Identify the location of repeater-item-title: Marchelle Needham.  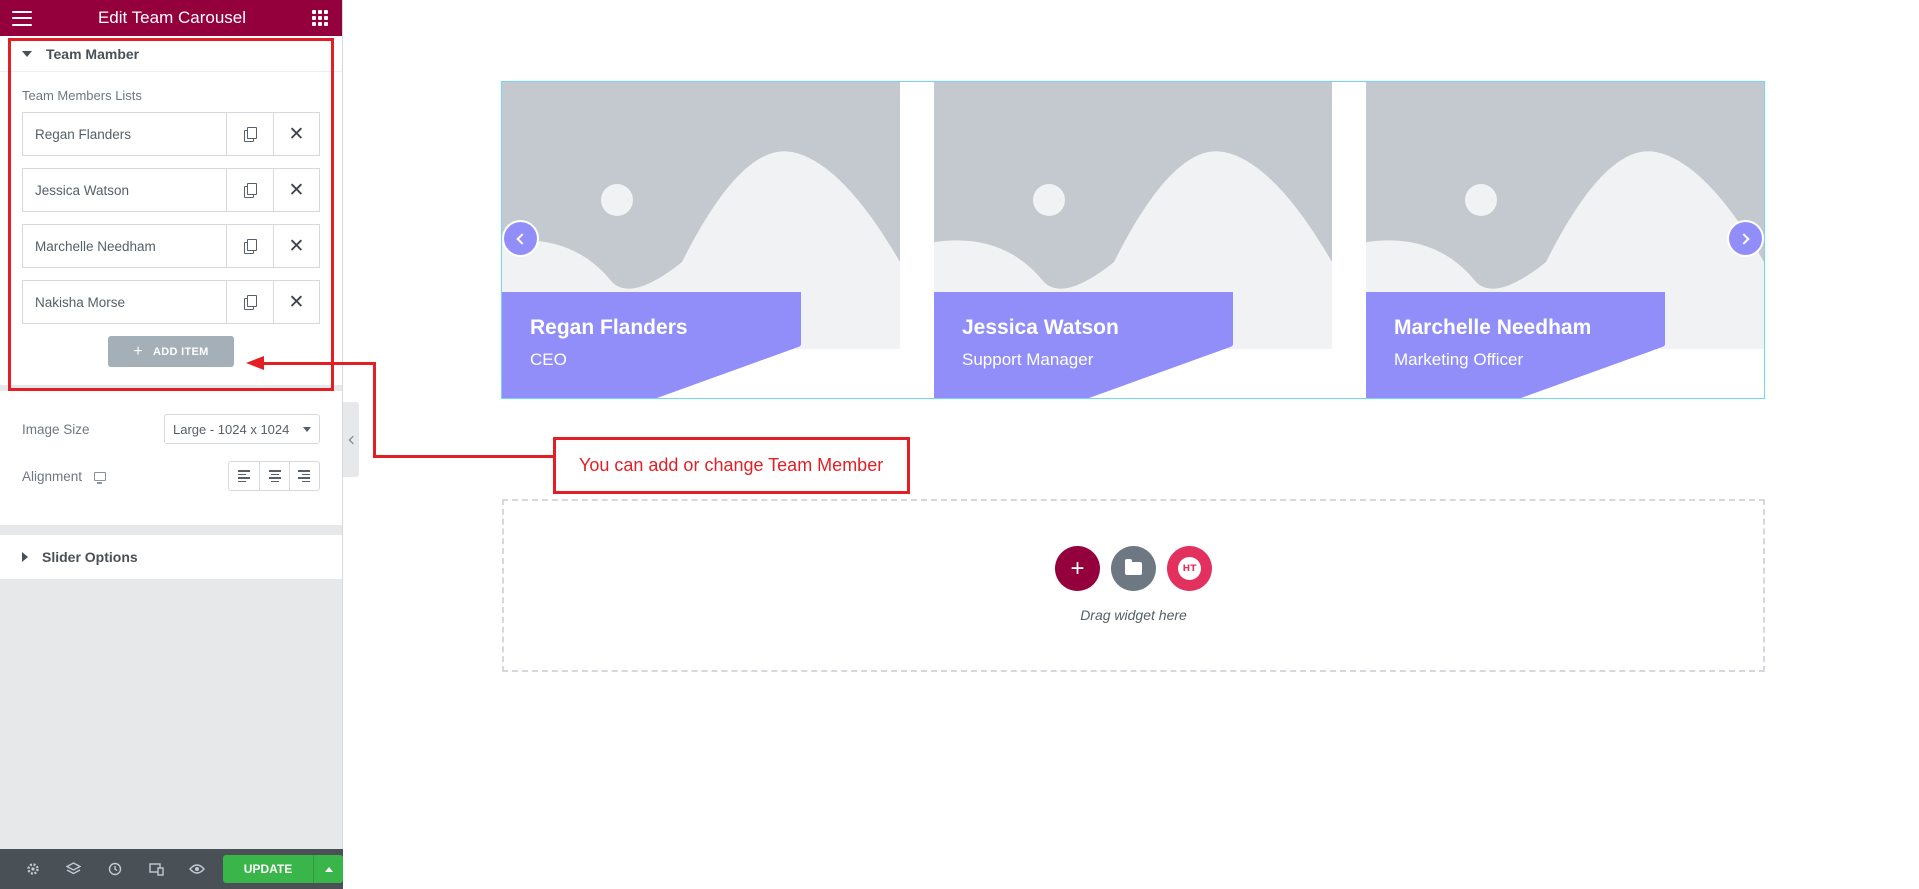
(125, 246).